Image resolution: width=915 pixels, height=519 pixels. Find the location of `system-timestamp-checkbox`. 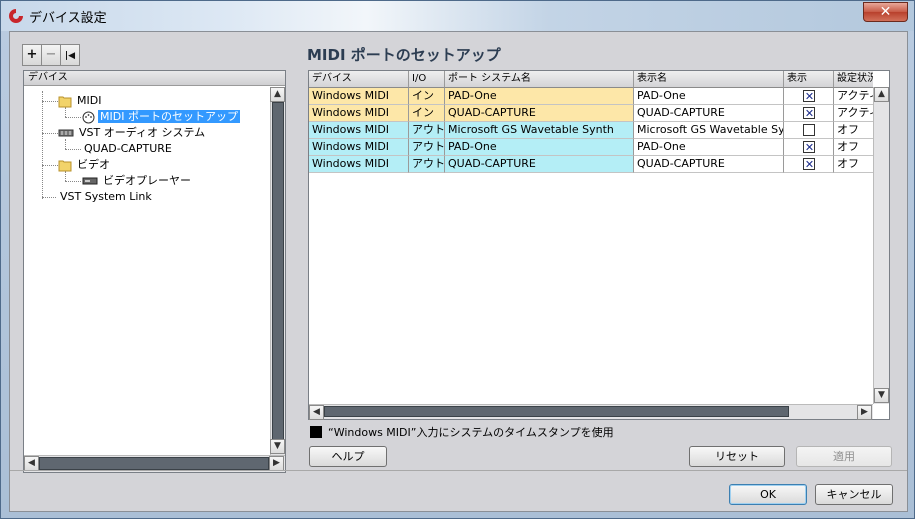

system-timestamp-checkbox is located at coordinates (316, 432).